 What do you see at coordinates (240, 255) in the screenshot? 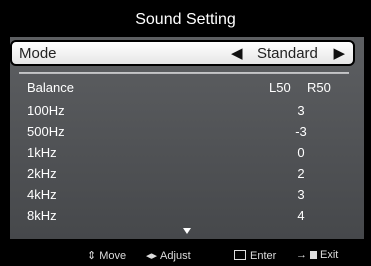
I see `enter-icon` at bounding box center [240, 255].